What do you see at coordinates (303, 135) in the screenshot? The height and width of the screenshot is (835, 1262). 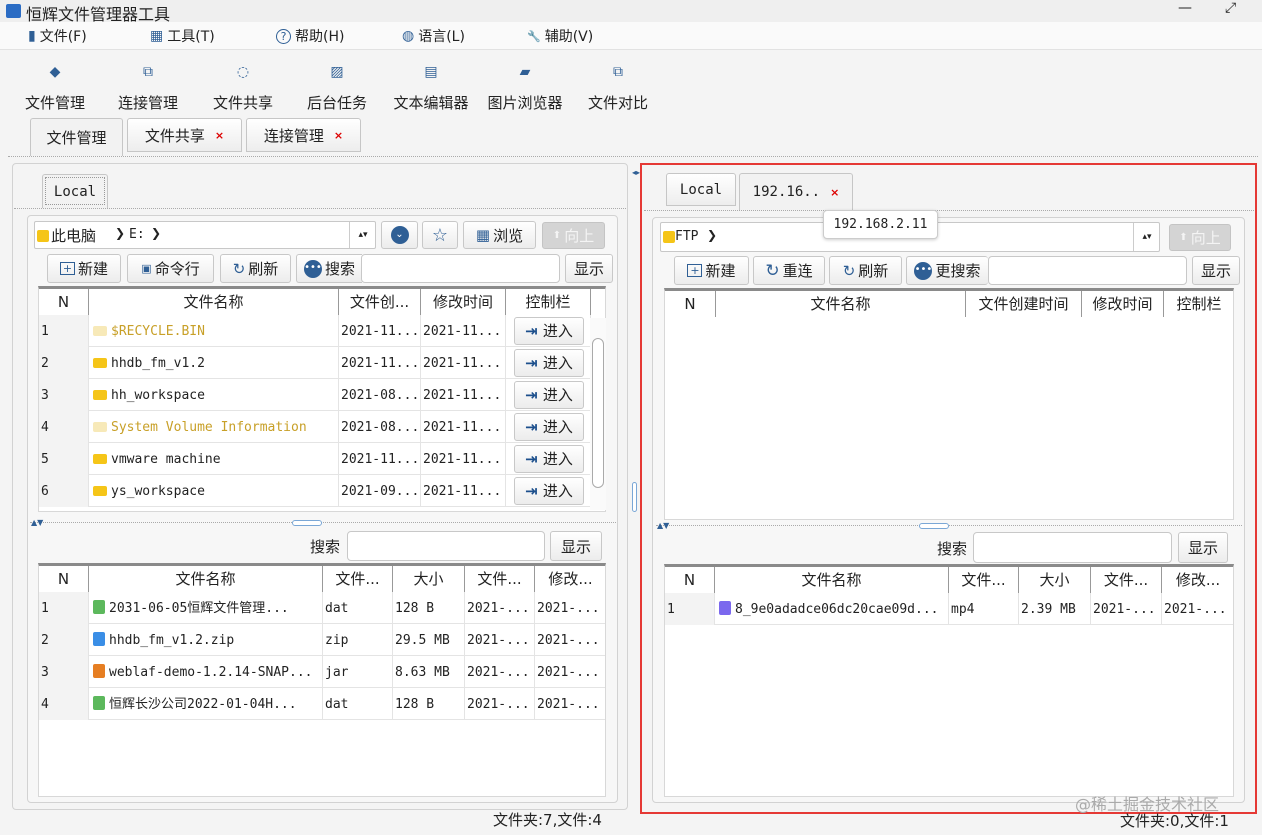 I see `doc-tab-connection-manager: 连接管理 ×` at bounding box center [303, 135].